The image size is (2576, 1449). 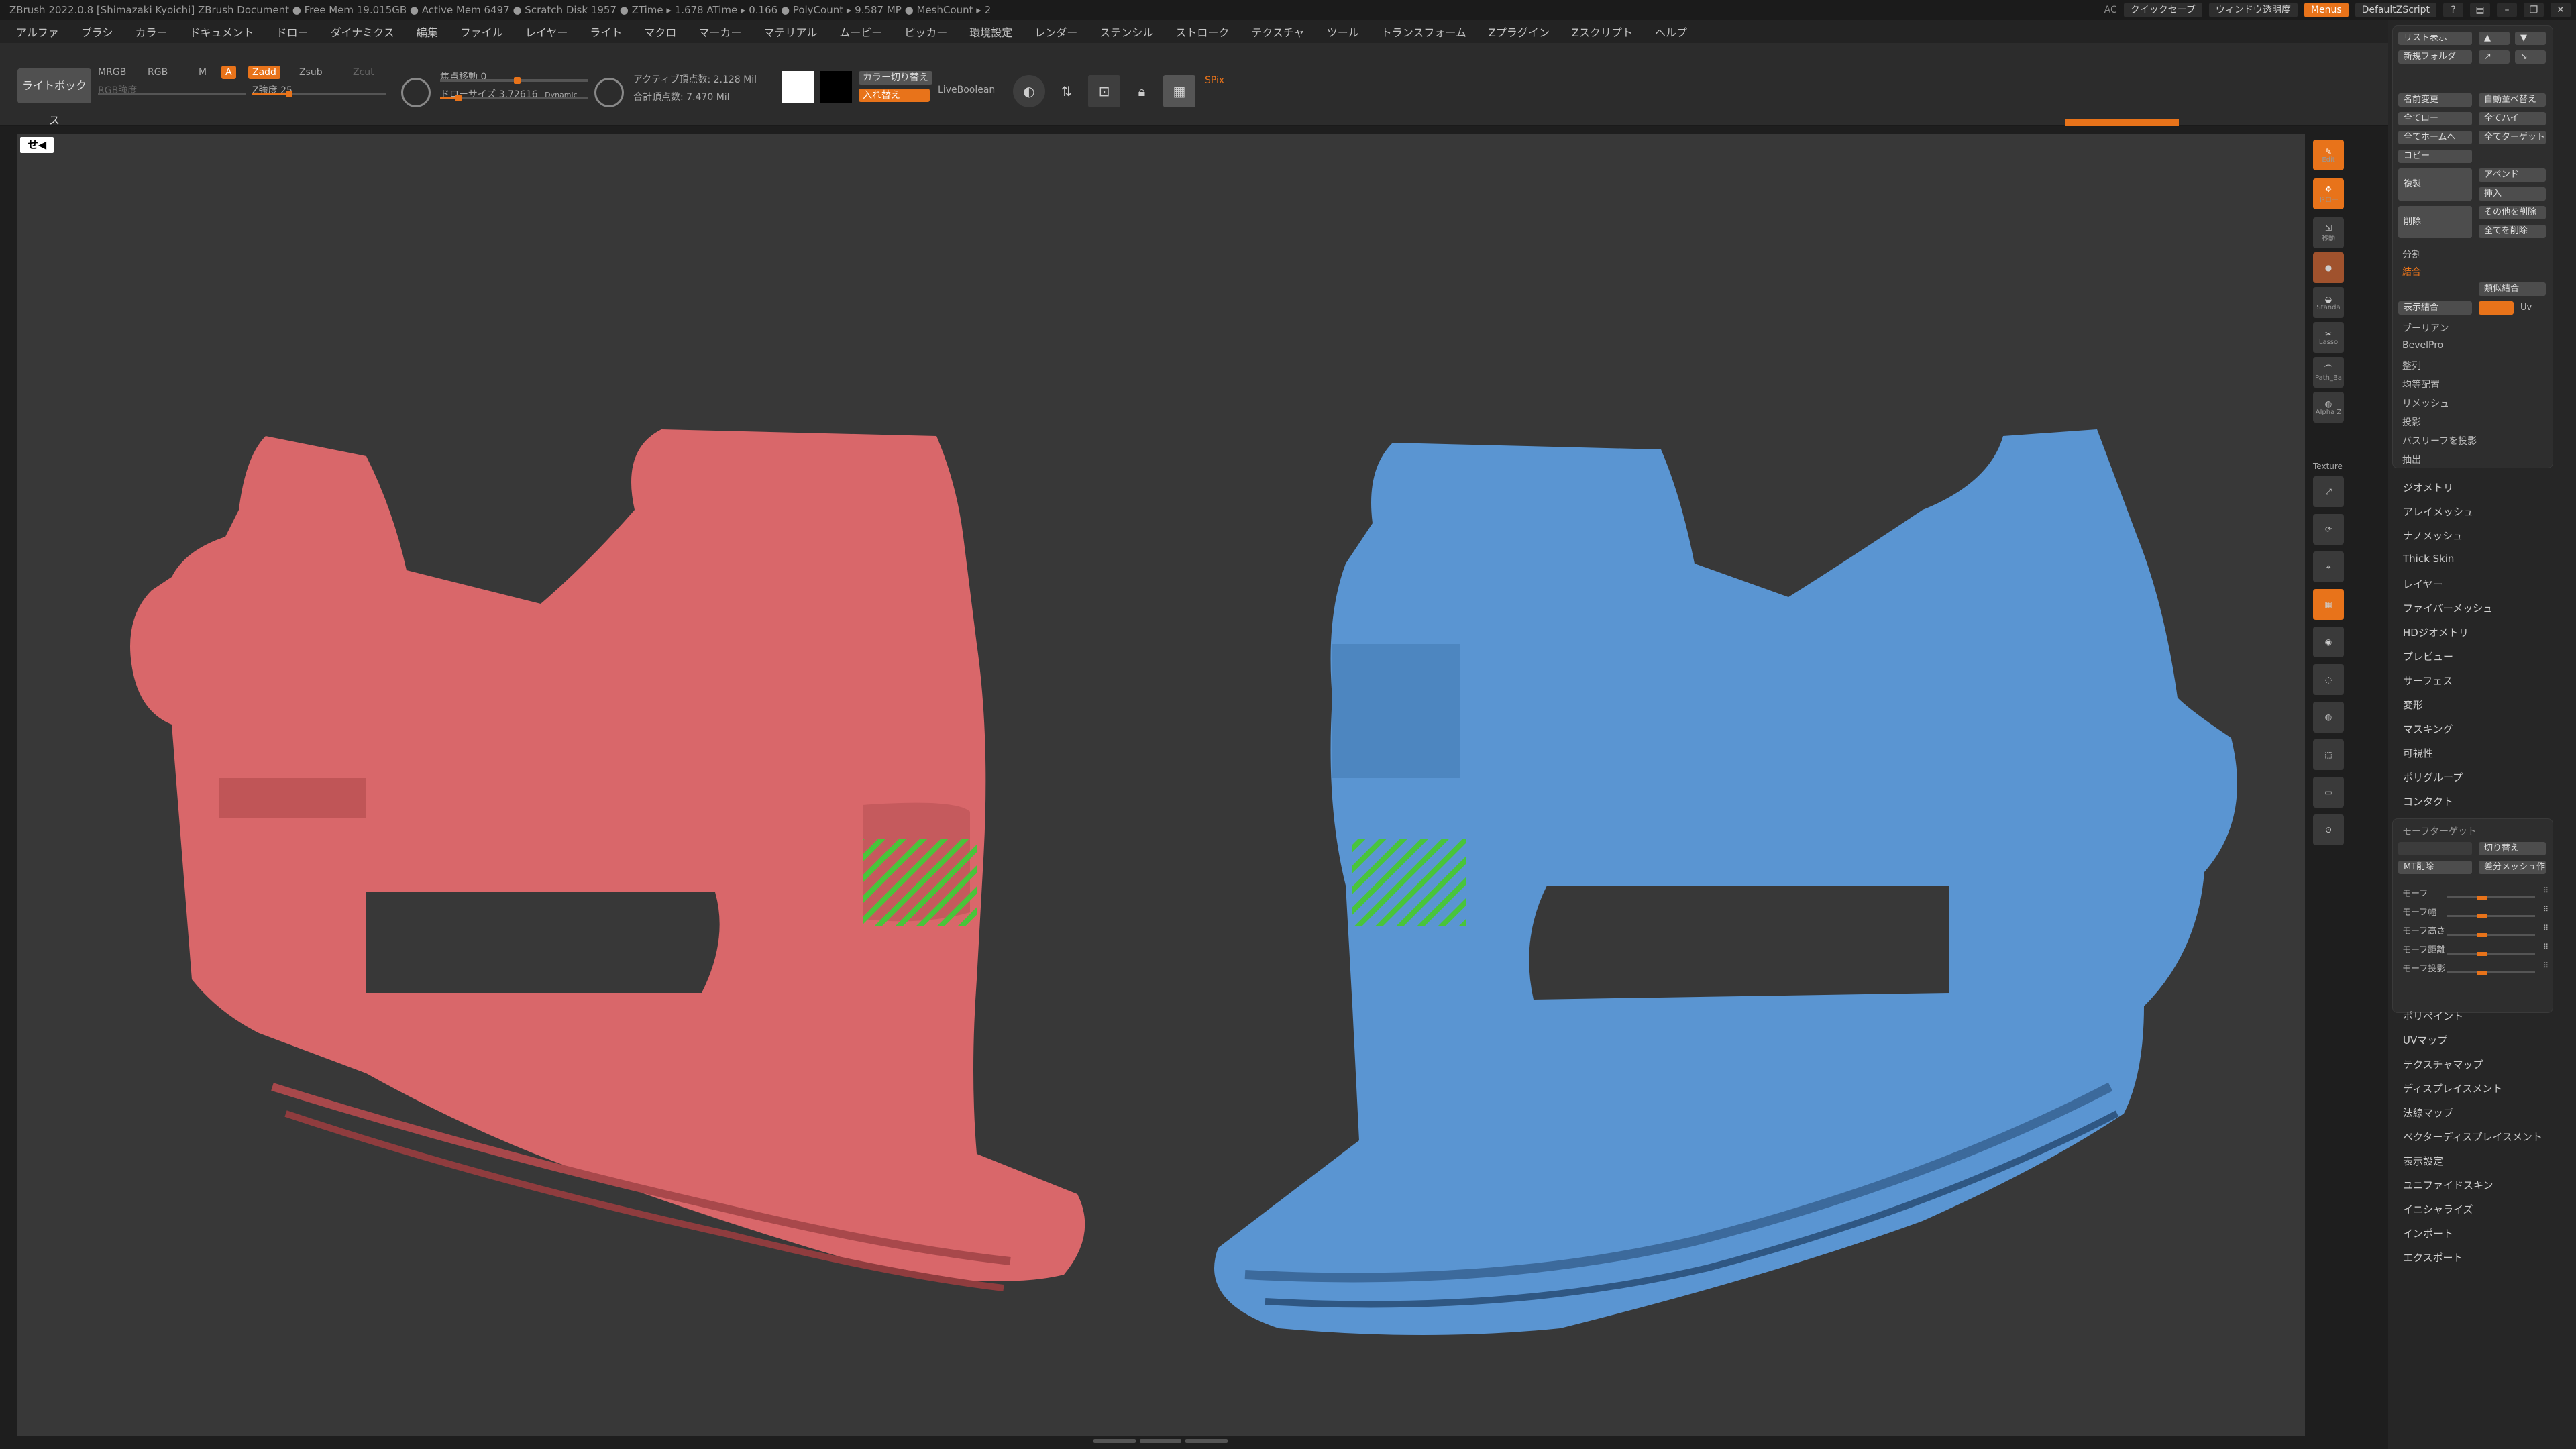 What do you see at coordinates (2494, 57) in the screenshot?
I see `move-up-icon: ↗` at bounding box center [2494, 57].